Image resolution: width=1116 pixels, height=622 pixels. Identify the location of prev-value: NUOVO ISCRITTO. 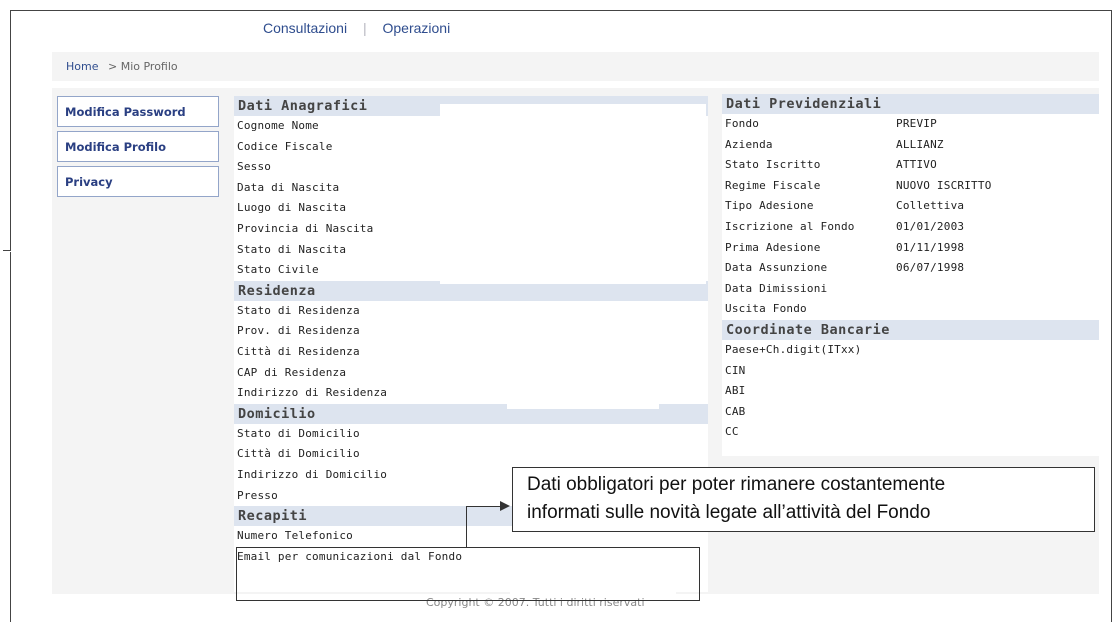
(944, 185).